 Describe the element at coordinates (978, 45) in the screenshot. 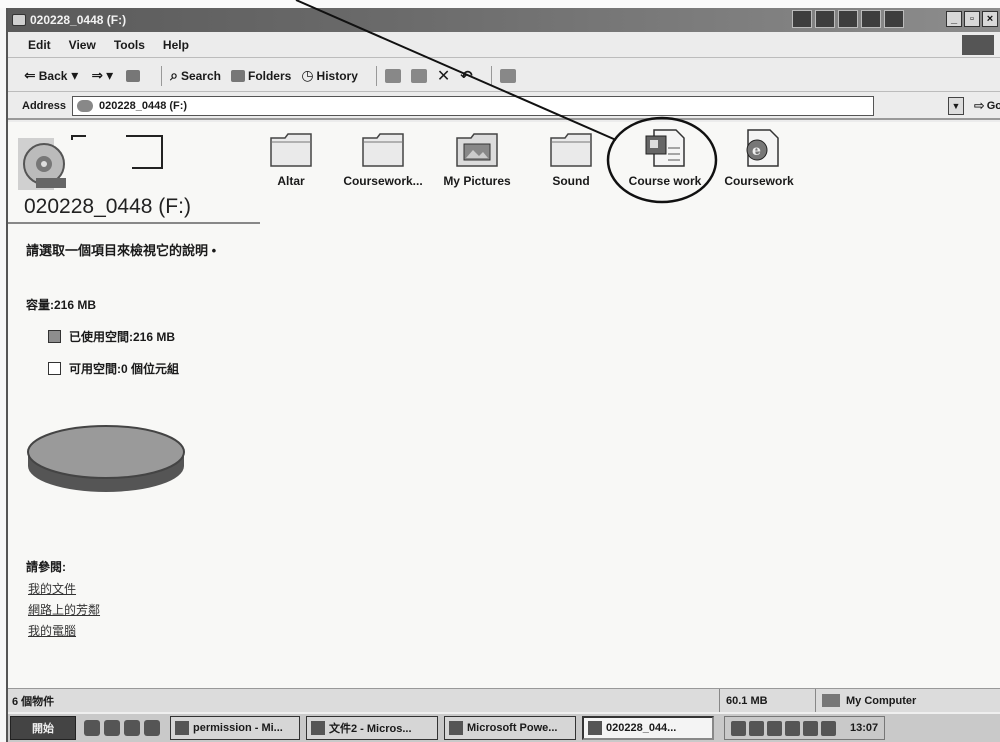

I see `windows-flag-icon` at that location.